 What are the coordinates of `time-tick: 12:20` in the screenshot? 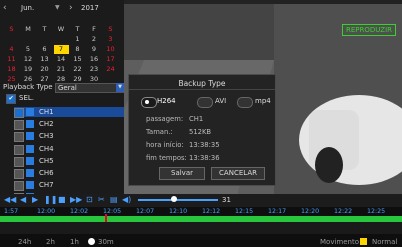 It's located at (310, 211).